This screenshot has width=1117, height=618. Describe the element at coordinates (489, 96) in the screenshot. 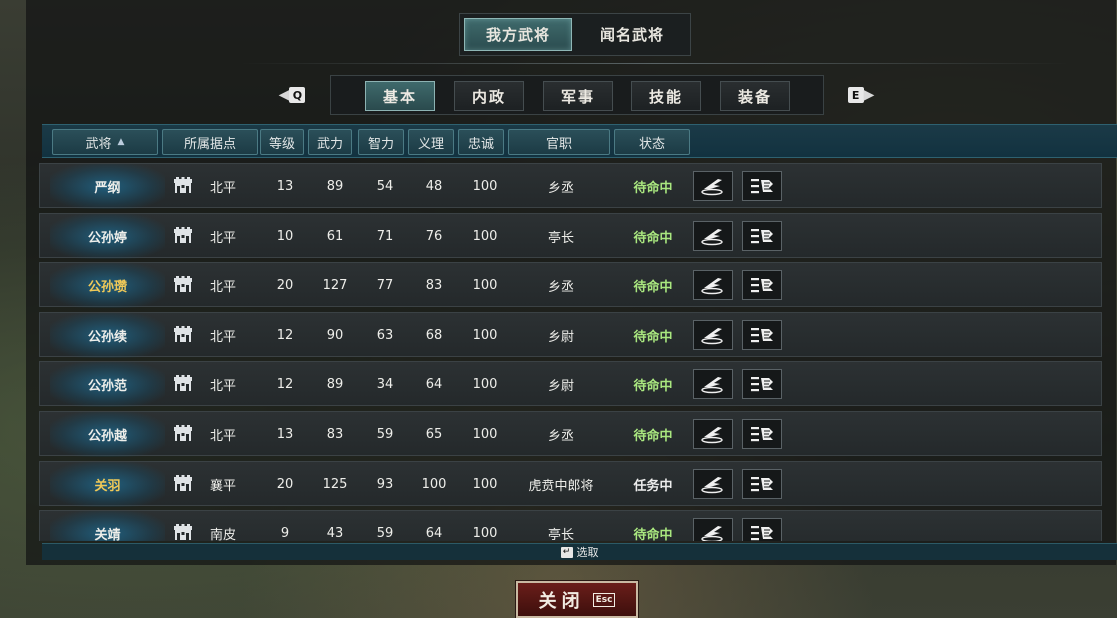

I see `tab-domestic: 内政` at that location.